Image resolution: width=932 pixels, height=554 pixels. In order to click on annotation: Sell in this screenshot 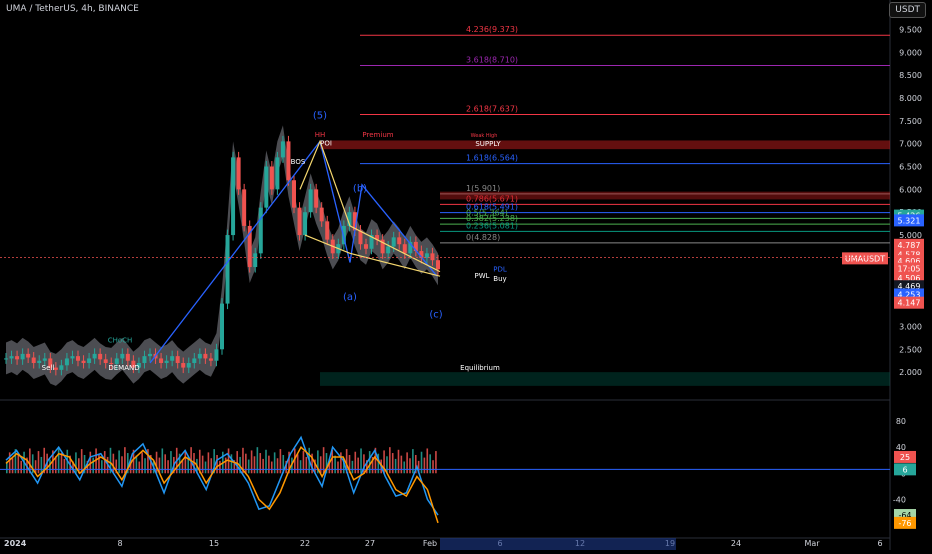, I will do `click(48, 368)`.